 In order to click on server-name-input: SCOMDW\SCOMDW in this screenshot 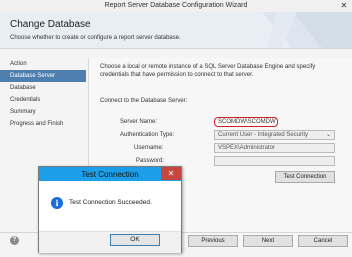, I will do `click(246, 122)`.